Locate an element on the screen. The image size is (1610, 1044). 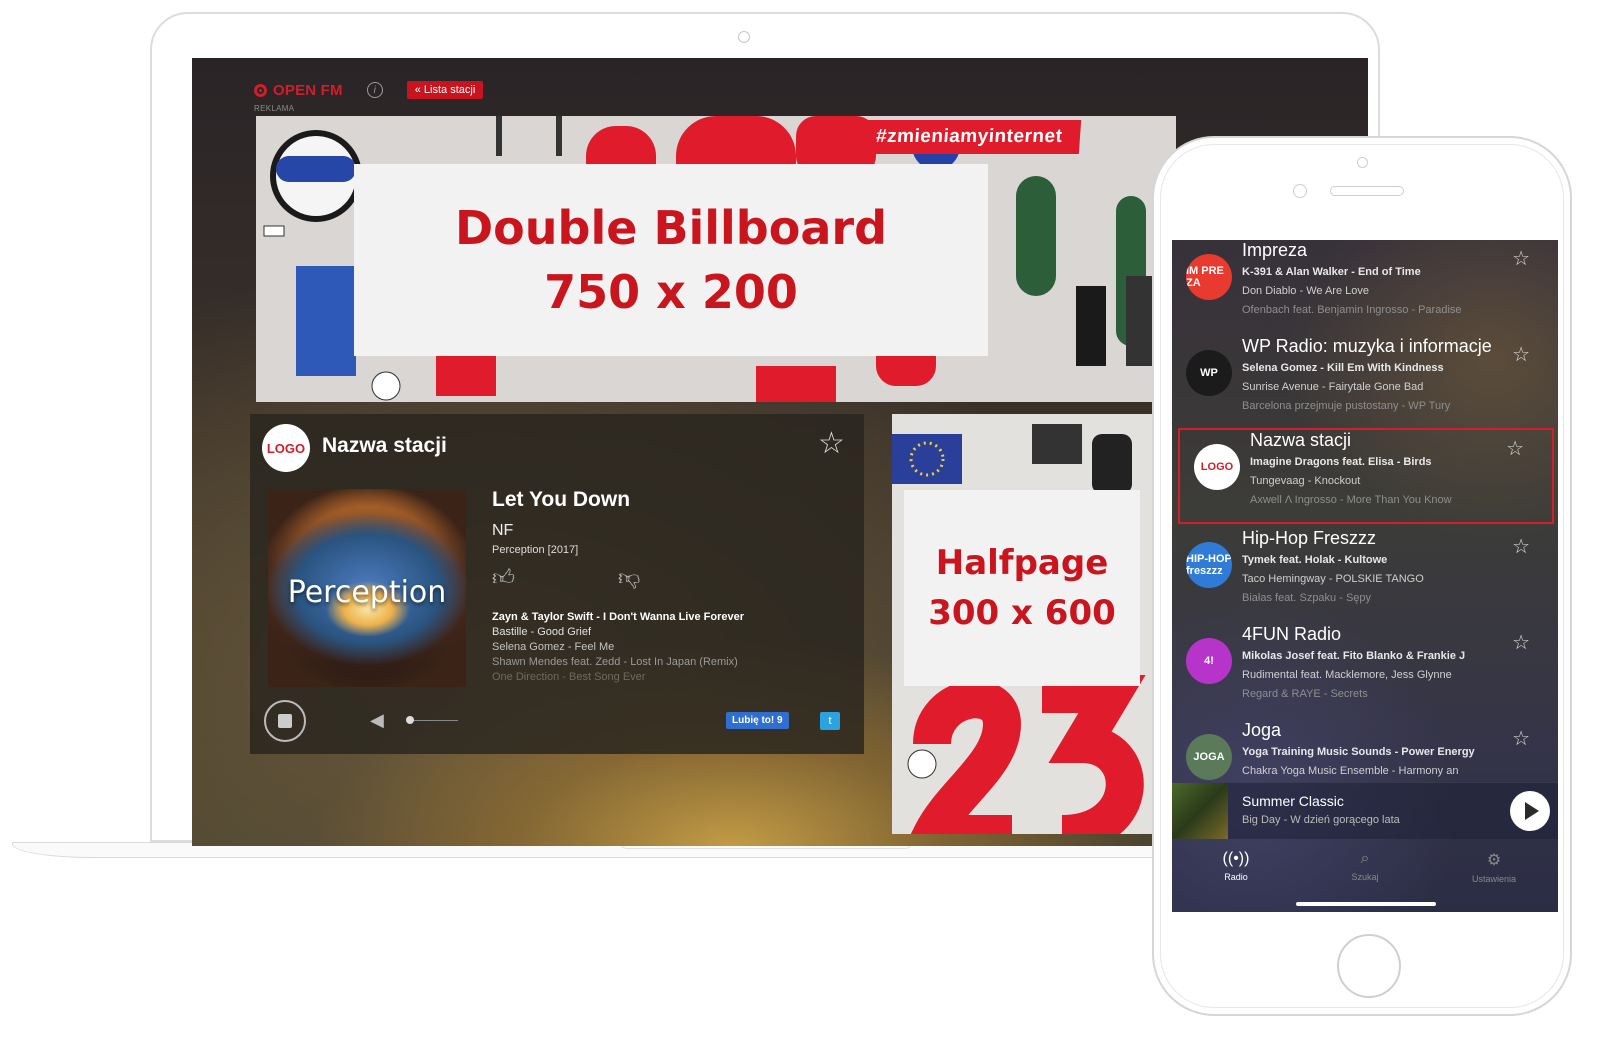
halfpage-size: 300 x 600 is located at coordinates (1022, 613).